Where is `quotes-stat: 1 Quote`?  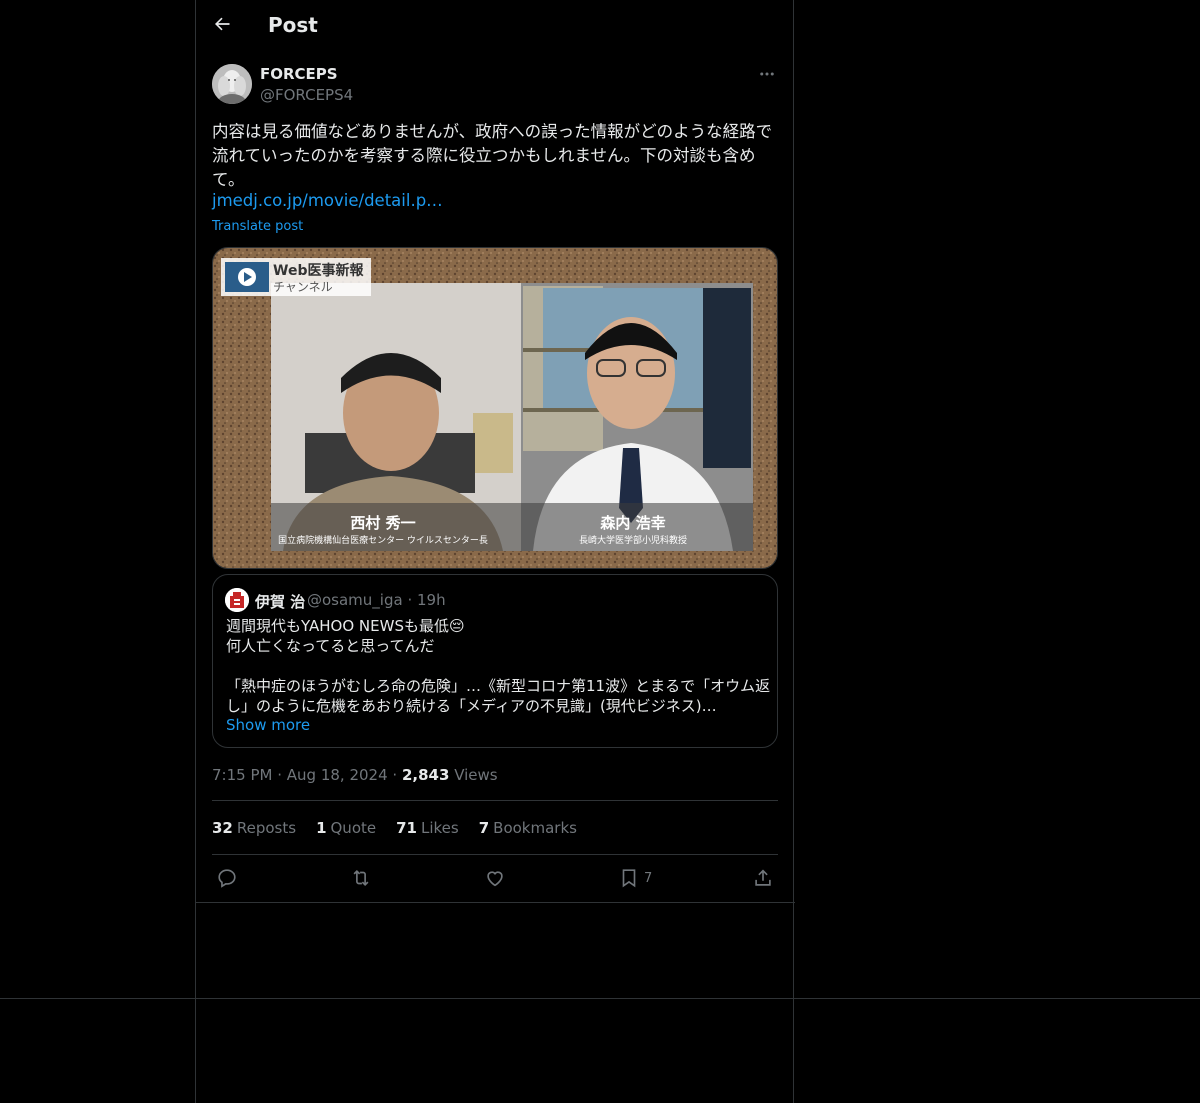 quotes-stat: 1 Quote is located at coordinates (346, 828).